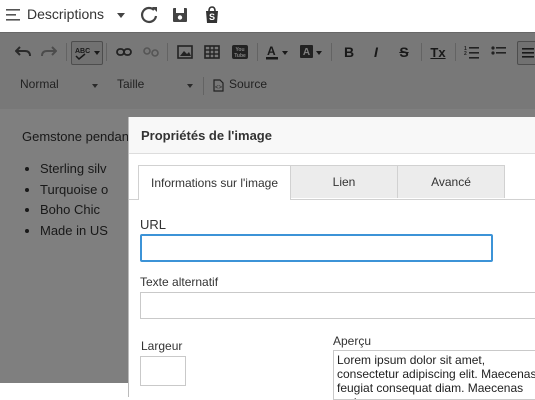  What do you see at coordinates (65, 14) in the screenshot?
I see `page-title: Descriptions` at bounding box center [65, 14].